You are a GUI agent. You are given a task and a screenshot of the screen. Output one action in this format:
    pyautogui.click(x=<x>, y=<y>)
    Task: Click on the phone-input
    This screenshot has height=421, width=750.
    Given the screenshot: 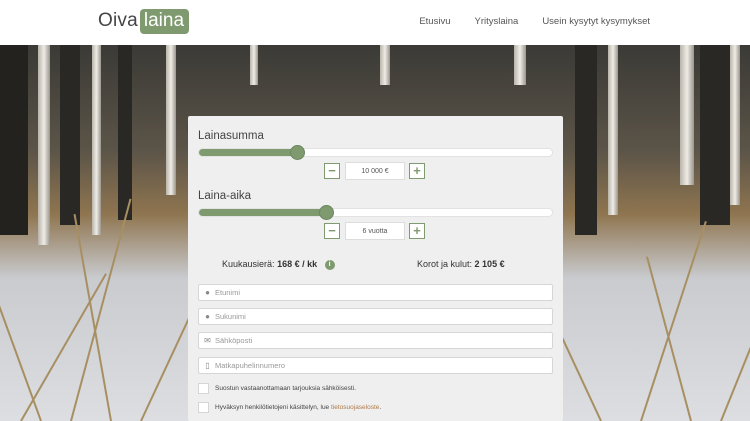 What is the action you would take?
    pyautogui.click(x=375, y=365)
    